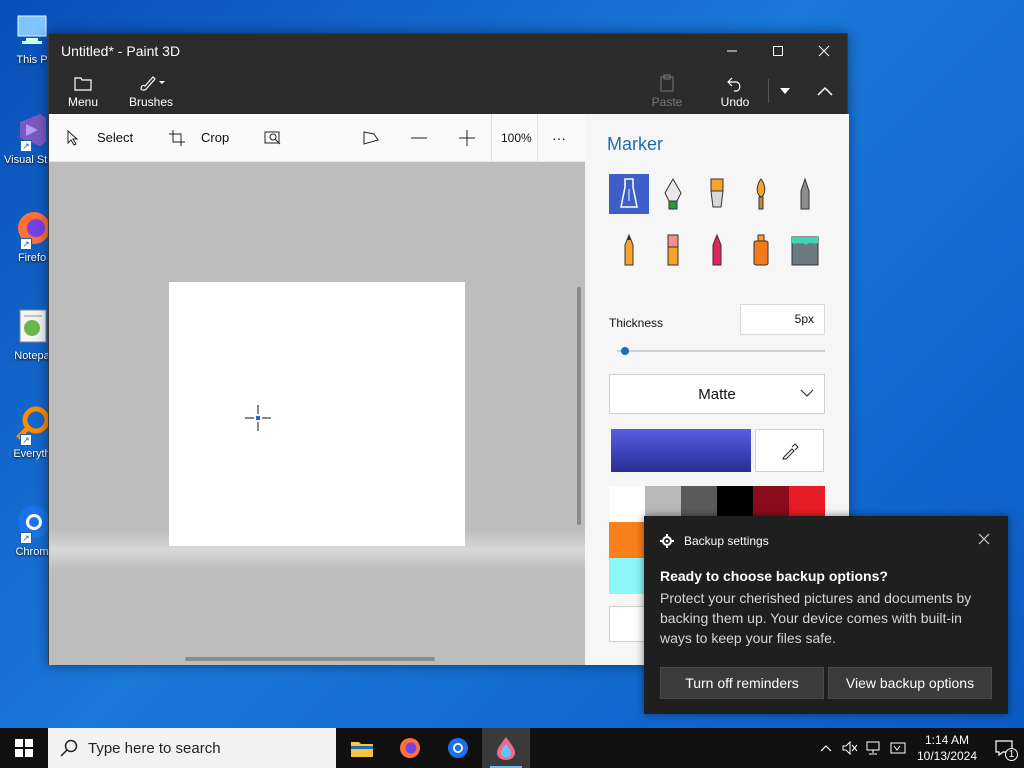 The image size is (1024, 768). I want to click on more-options-button: ···, so click(559, 138).